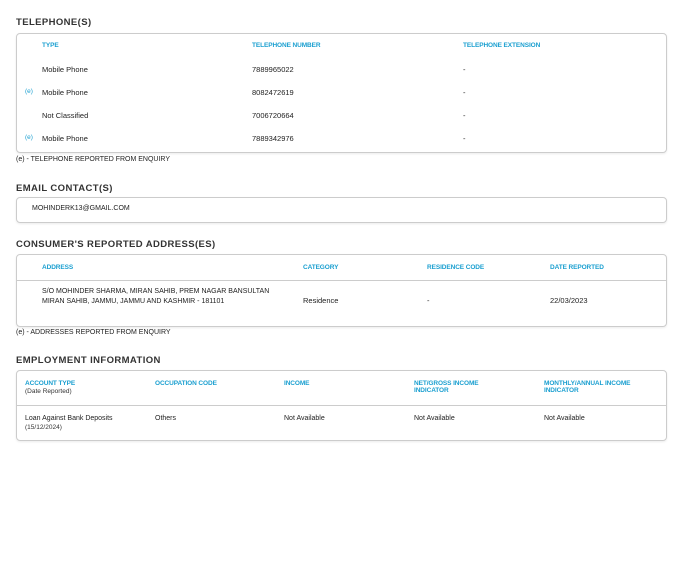 The width and height of the screenshot is (677, 573). What do you see at coordinates (286, 45) in the screenshot?
I see `header-telephone-number: TELEPHONE NUMBER` at bounding box center [286, 45].